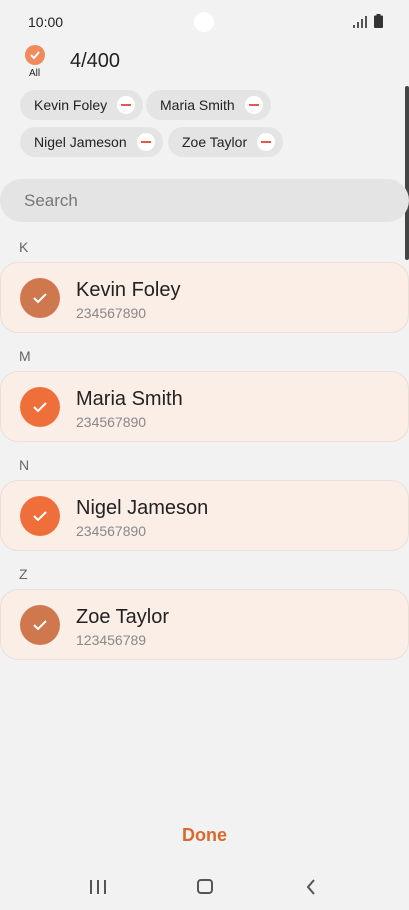 The width and height of the screenshot is (409, 910). What do you see at coordinates (98, 887) in the screenshot?
I see `recent-apps-icon` at bounding box center [98, 887].